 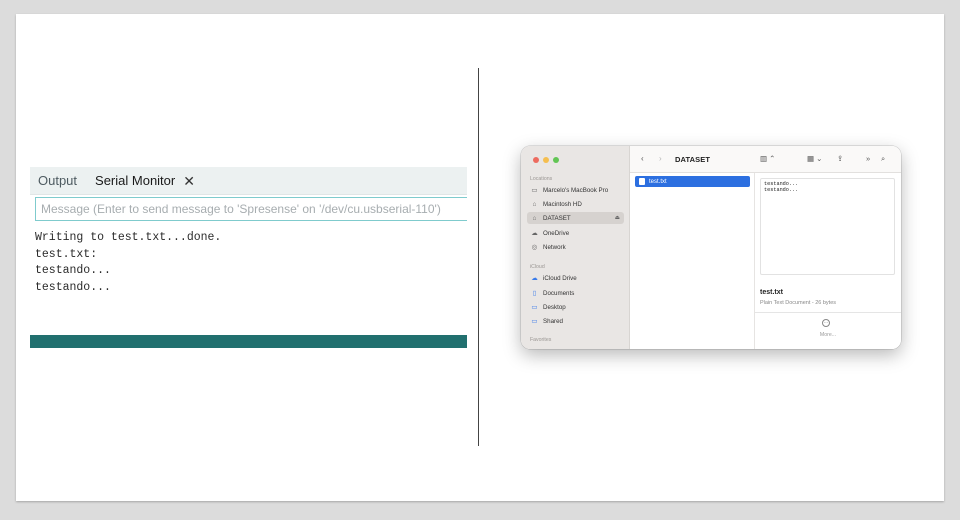 I want to click on sidebar-item-desktop: ▭ Desktop, so click(x=575, y=307).